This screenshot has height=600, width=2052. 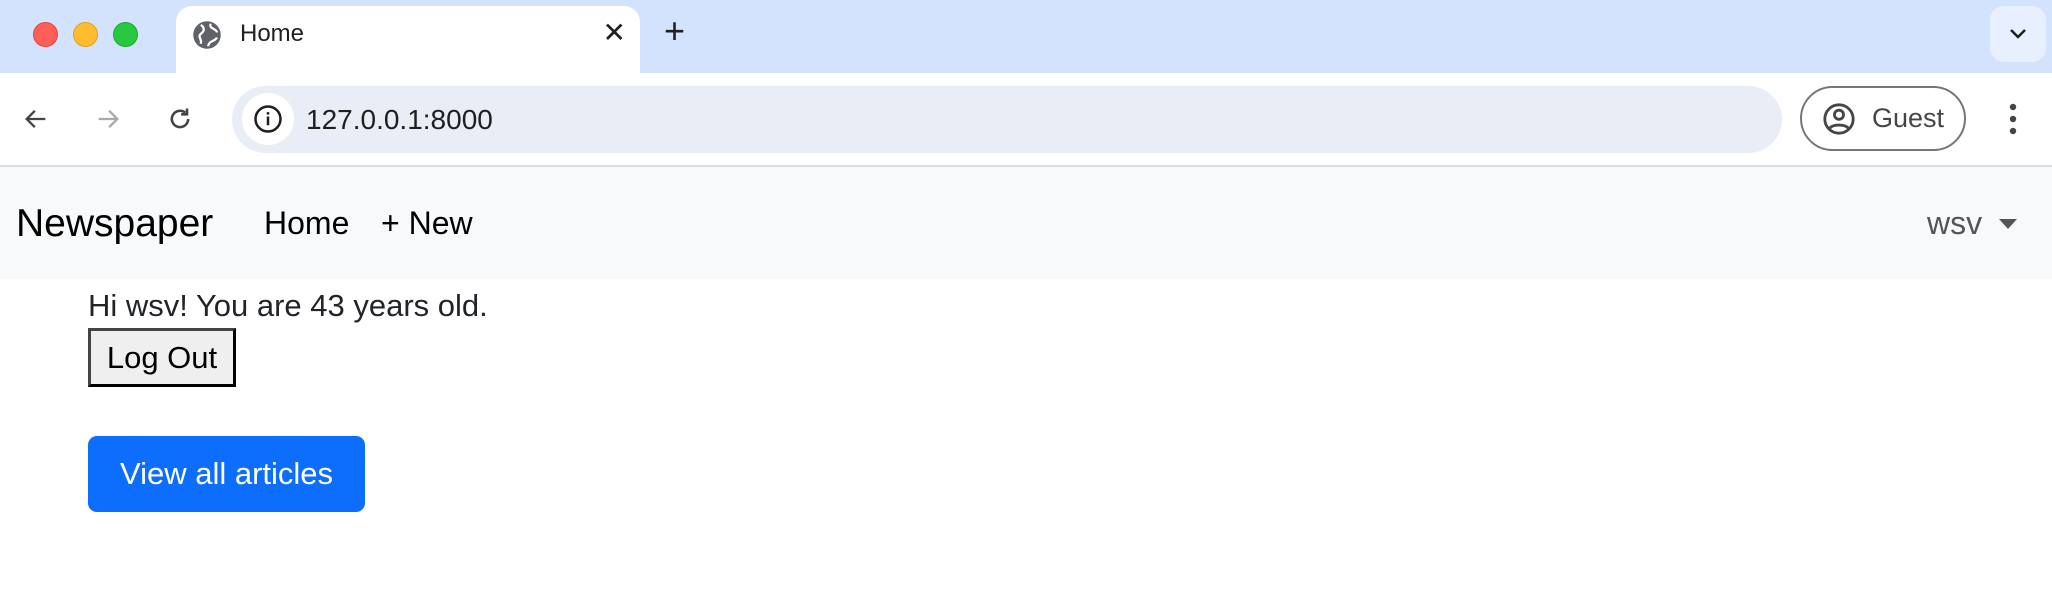 I want to click on globe-icon, so click(x=207, y=35).